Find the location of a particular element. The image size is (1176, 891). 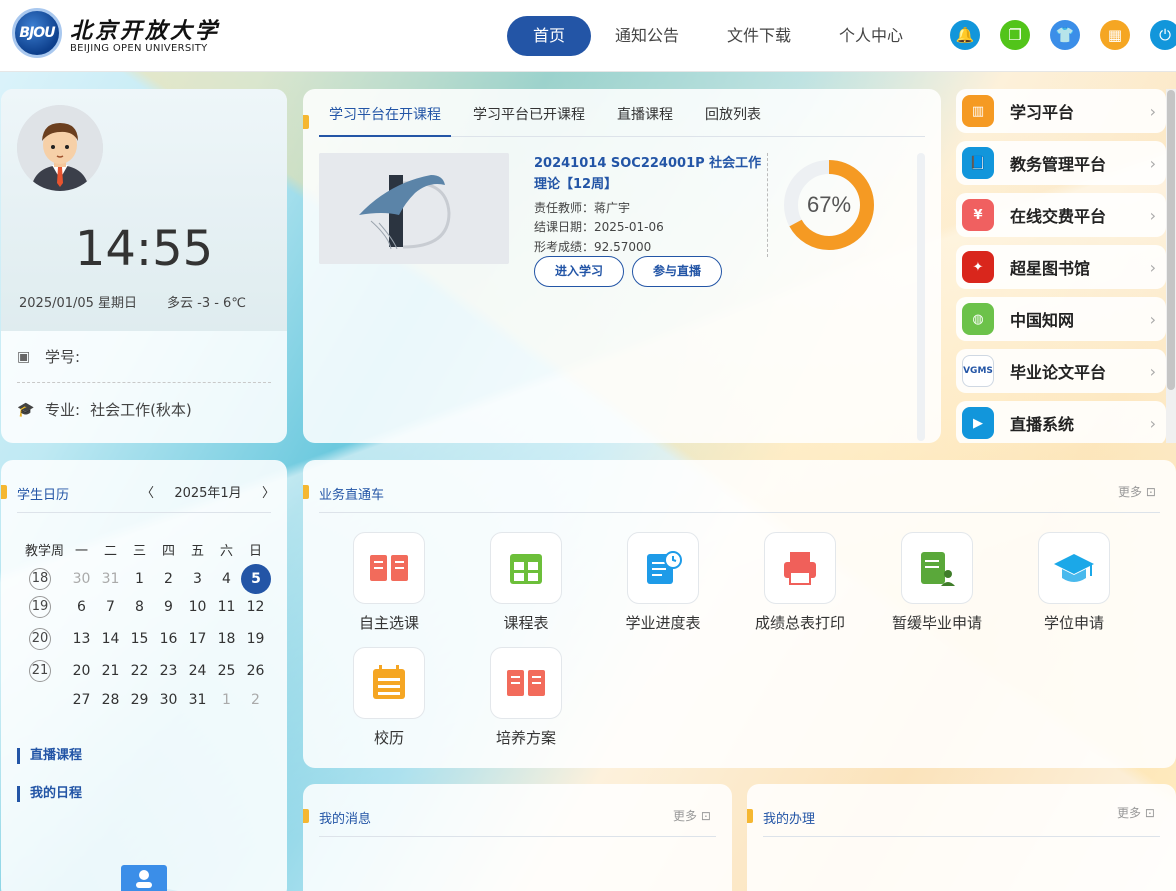

major-value: 社会工作(秋本) is located at coordinates (141, 410).